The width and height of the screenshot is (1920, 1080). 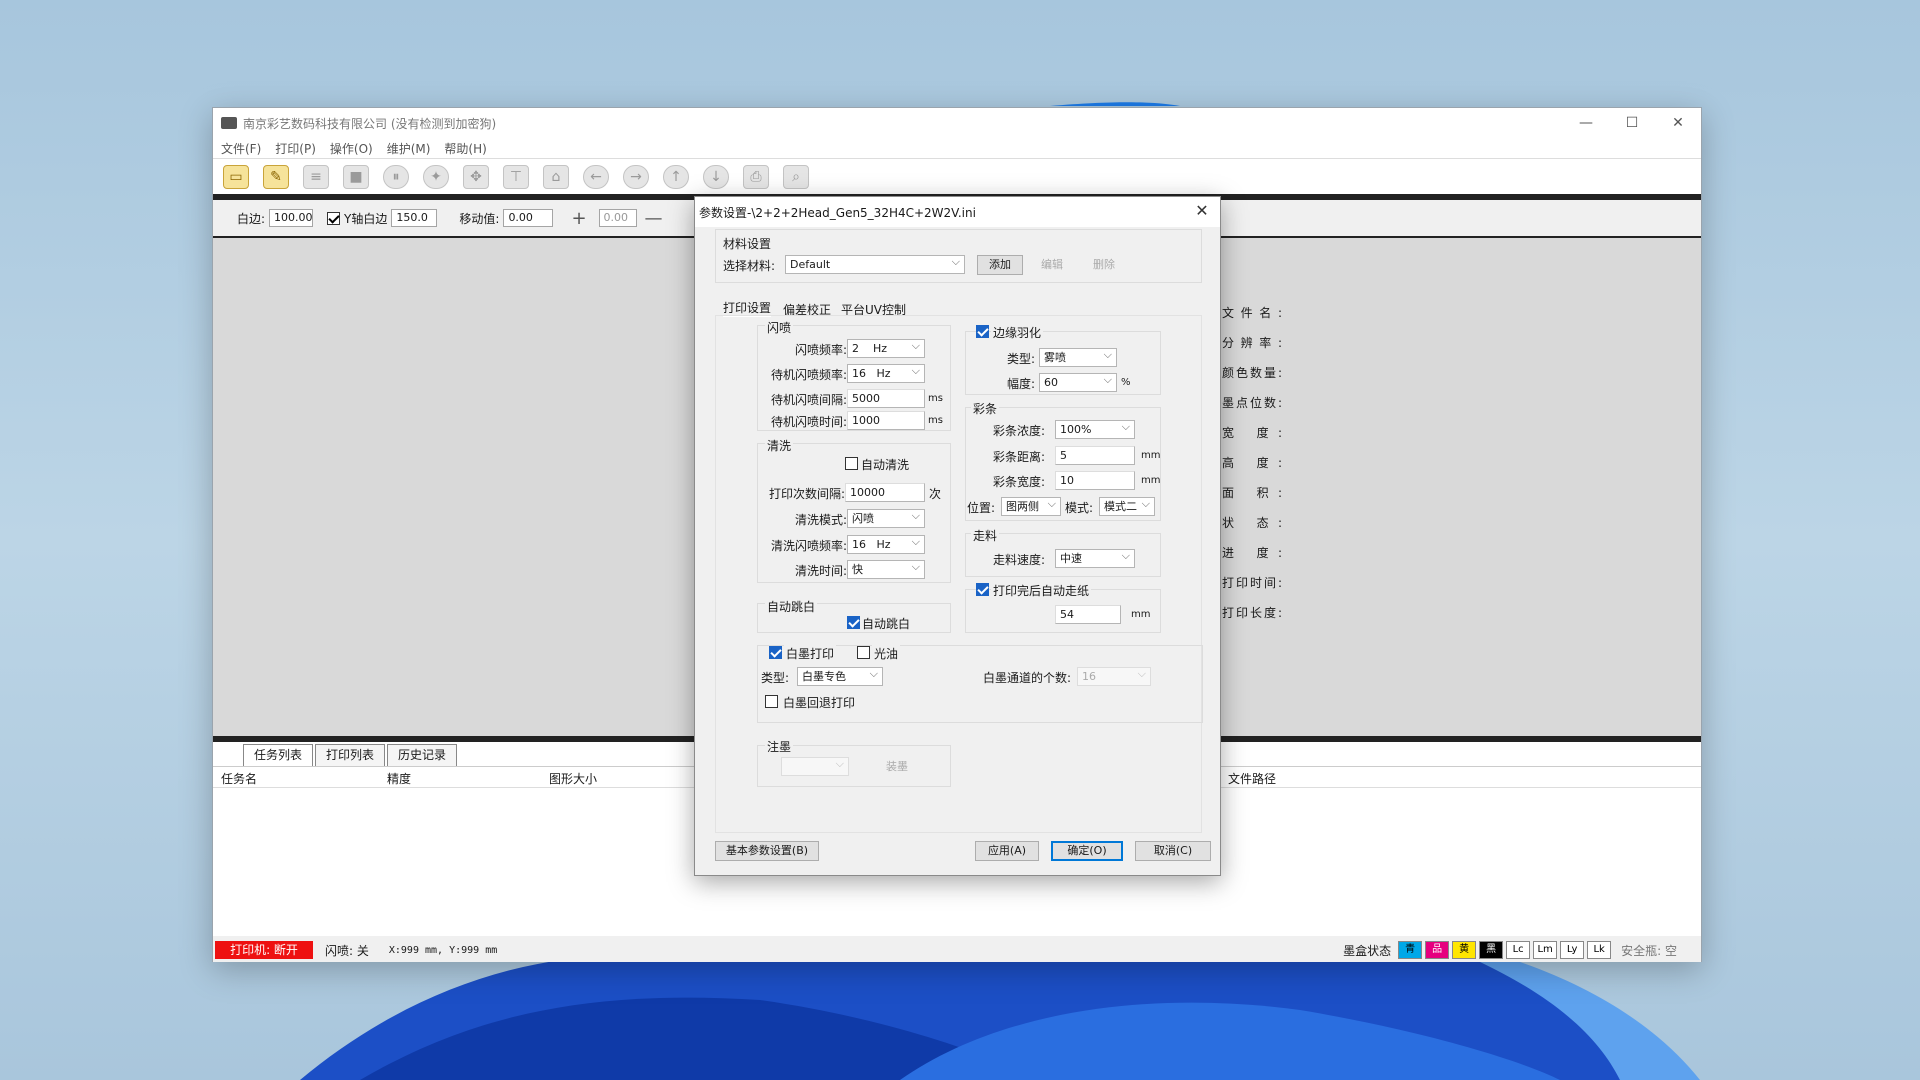 I want to click on idle-interval-input: 5000, so click(x=886, y=398).